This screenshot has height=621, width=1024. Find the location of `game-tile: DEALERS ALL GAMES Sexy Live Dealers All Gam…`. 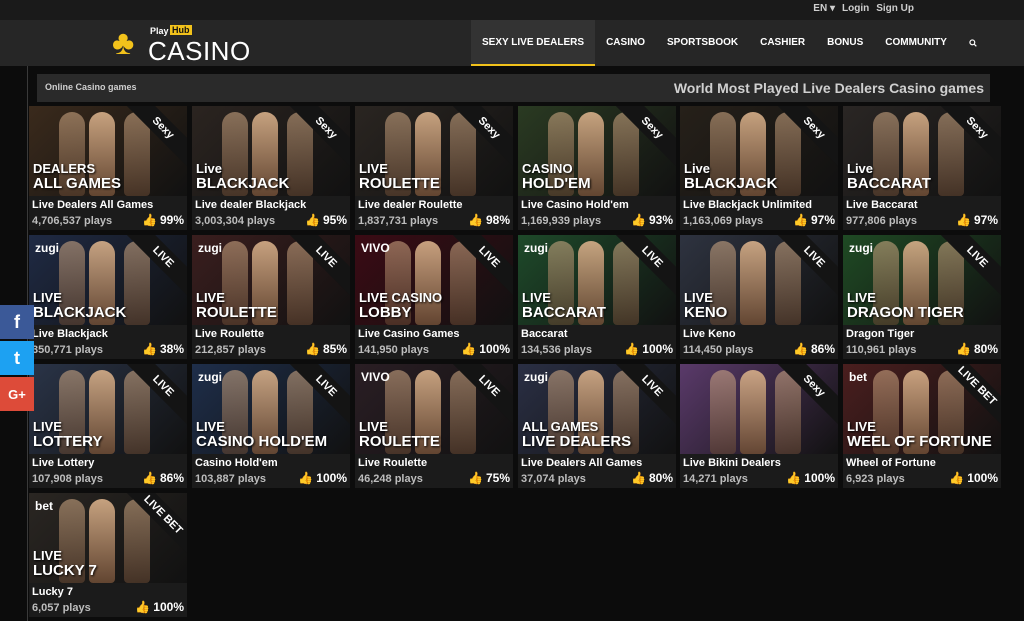

game-tile: DEALERS ALL GAMES Sexy Live Dealers All Gam… is located at coordinates (108, 168).